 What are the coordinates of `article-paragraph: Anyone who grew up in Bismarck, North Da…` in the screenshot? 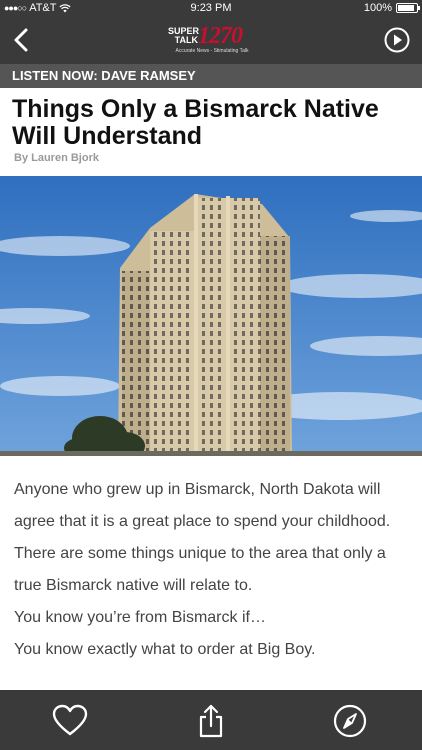 It's located at (202, 537).